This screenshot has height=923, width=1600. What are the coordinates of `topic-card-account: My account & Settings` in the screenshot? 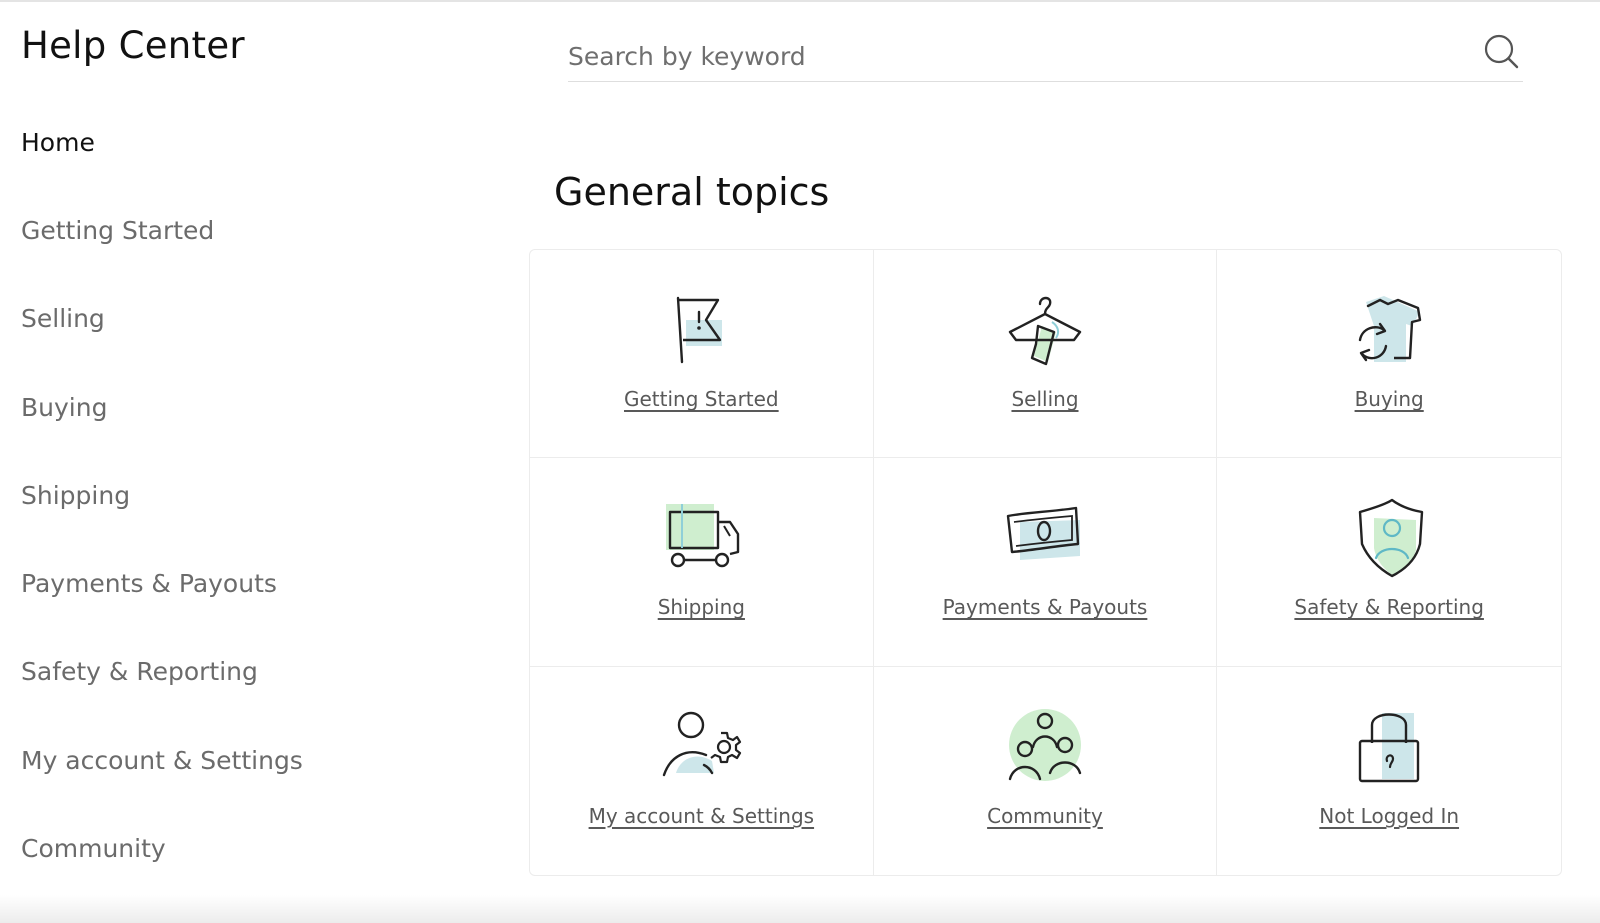 It's located at (702, 770).